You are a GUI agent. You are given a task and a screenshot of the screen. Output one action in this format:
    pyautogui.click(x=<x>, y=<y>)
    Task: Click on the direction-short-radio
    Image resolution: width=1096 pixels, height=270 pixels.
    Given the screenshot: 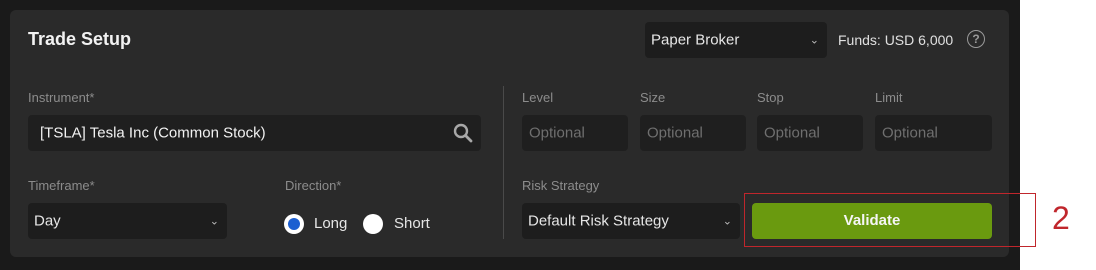 What is the action you would take?
    pyautogui.click(x=373, y=224)
    